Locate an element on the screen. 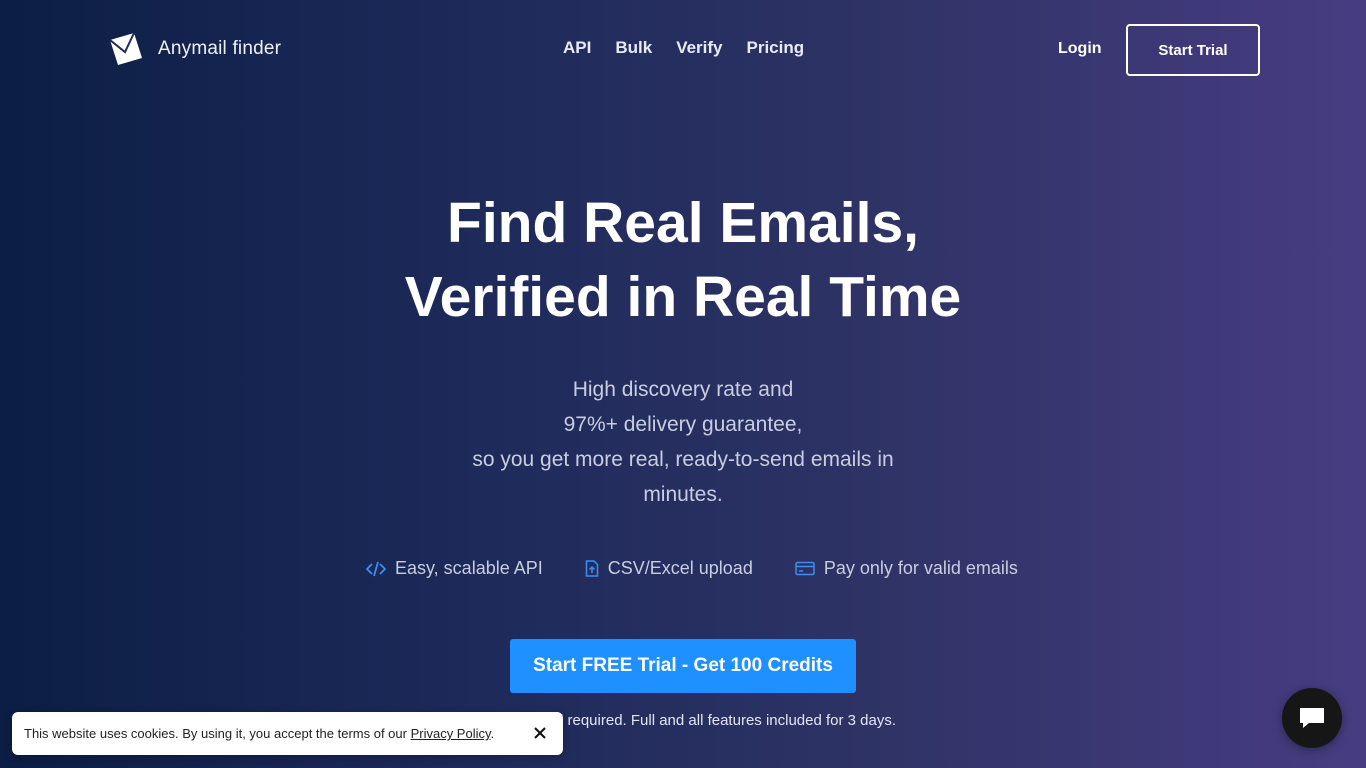  hero-title-line-1: Find Real Emails, is located at coordinates (683, 223).